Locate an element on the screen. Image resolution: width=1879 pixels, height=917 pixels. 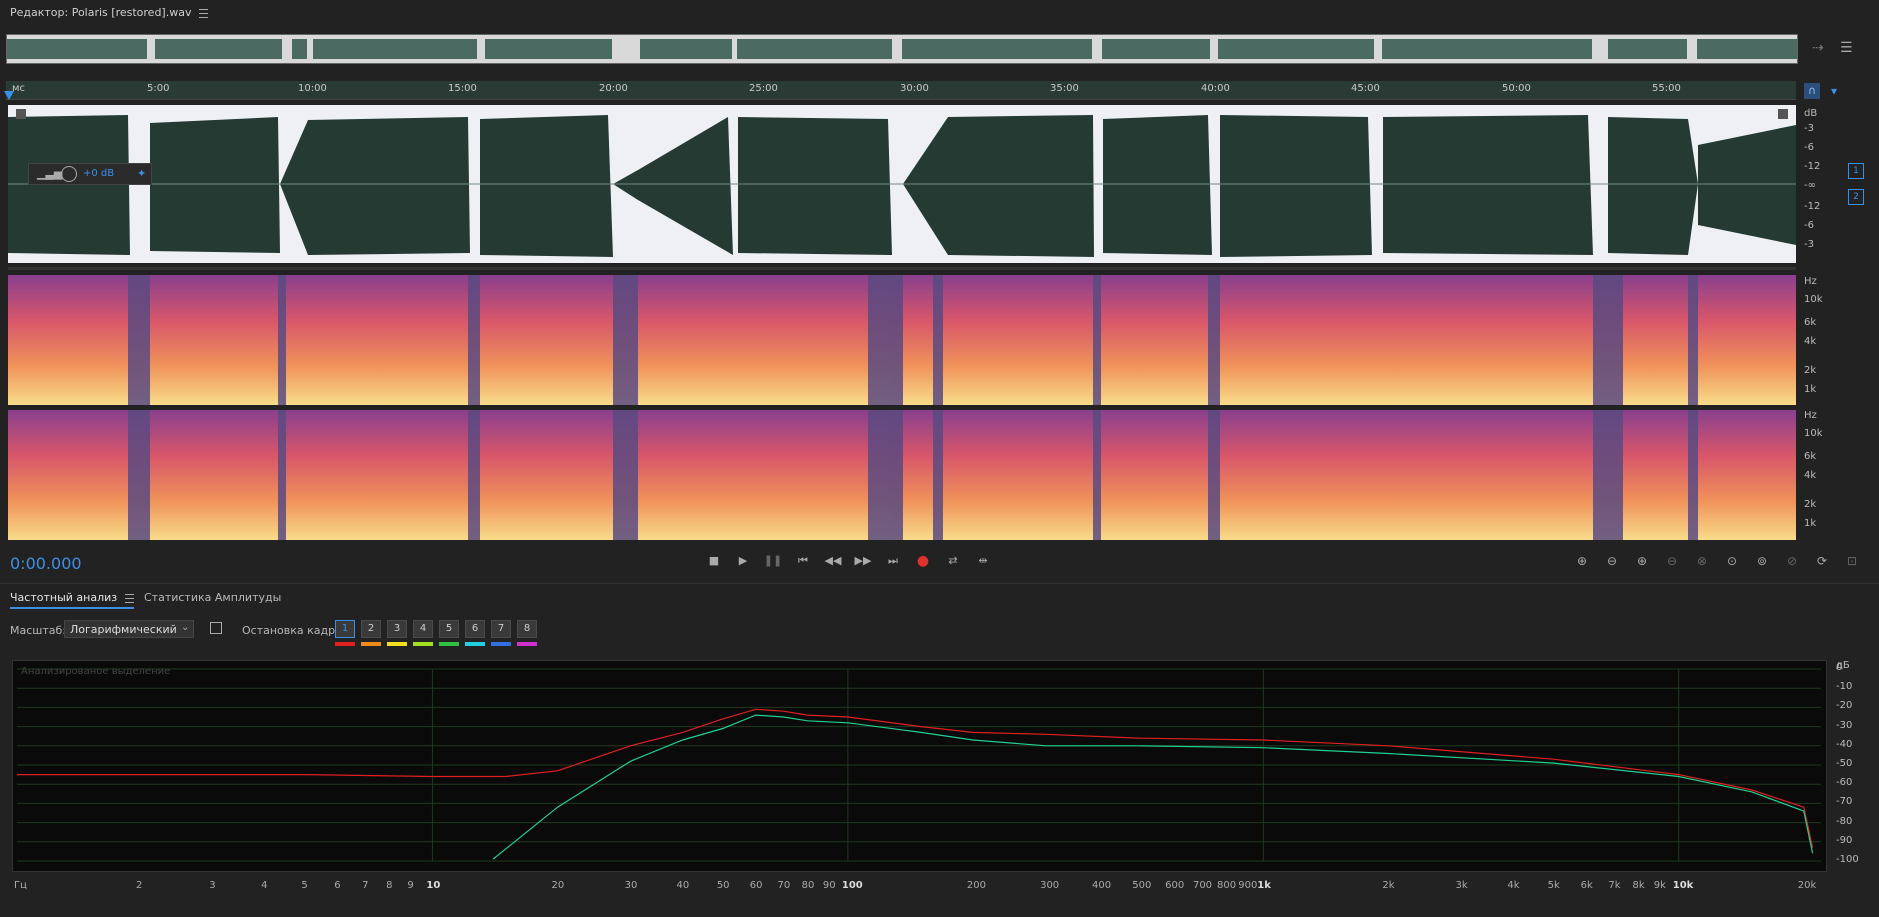
editor-title-text: Редактор: Polaris [restored].wav is located at coordinates (101, 12).